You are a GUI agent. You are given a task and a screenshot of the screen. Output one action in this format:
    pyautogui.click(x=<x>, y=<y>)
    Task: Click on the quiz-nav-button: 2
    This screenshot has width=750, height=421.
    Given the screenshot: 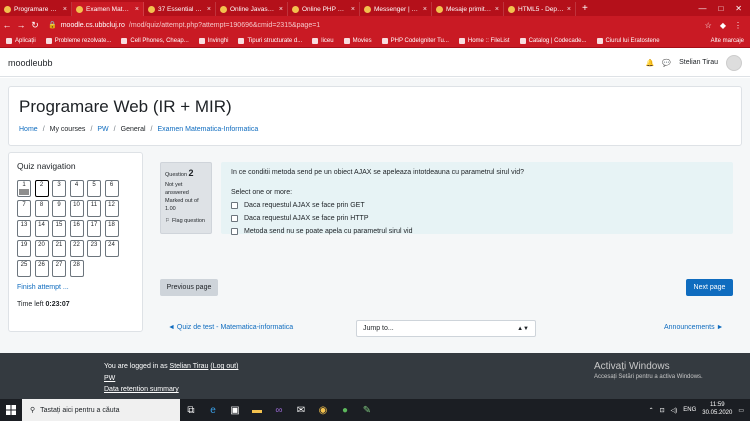 What is the action you would take?
    pyautogui.click(x=41, y=188)
    